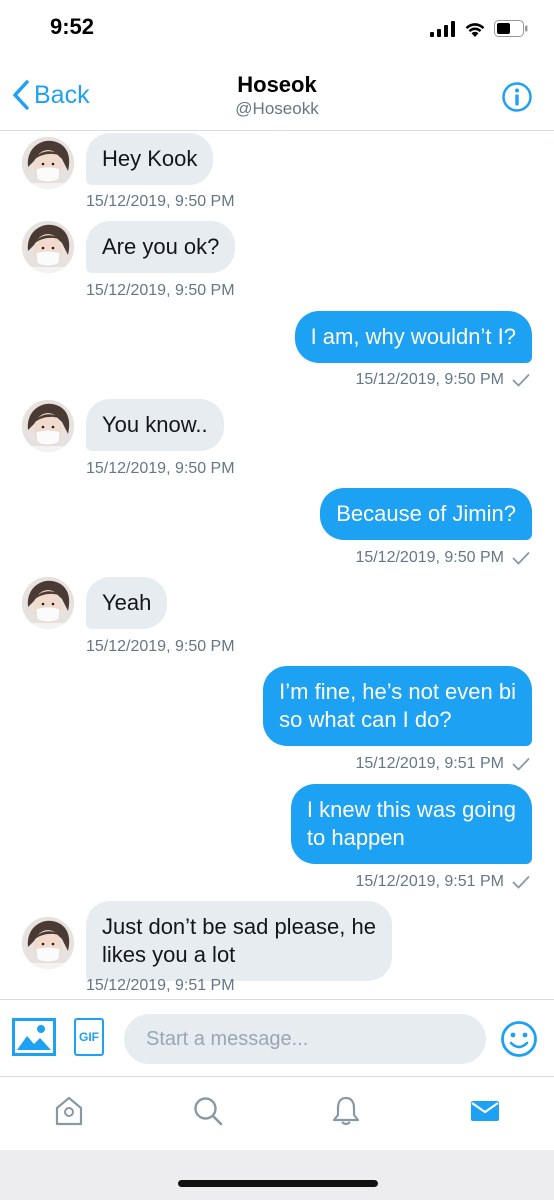  I want to click on gif-button: GIF, so click(89, 1037).